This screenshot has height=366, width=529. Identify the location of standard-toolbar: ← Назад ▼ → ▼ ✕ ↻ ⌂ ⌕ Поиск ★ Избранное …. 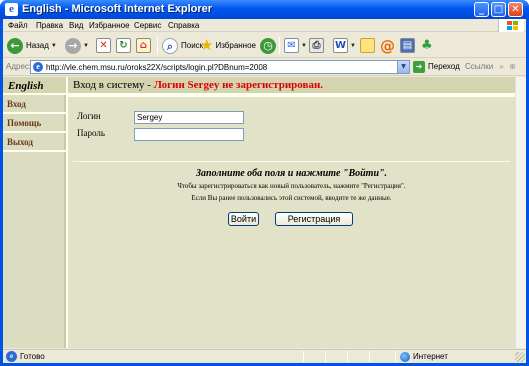
(264, 45).